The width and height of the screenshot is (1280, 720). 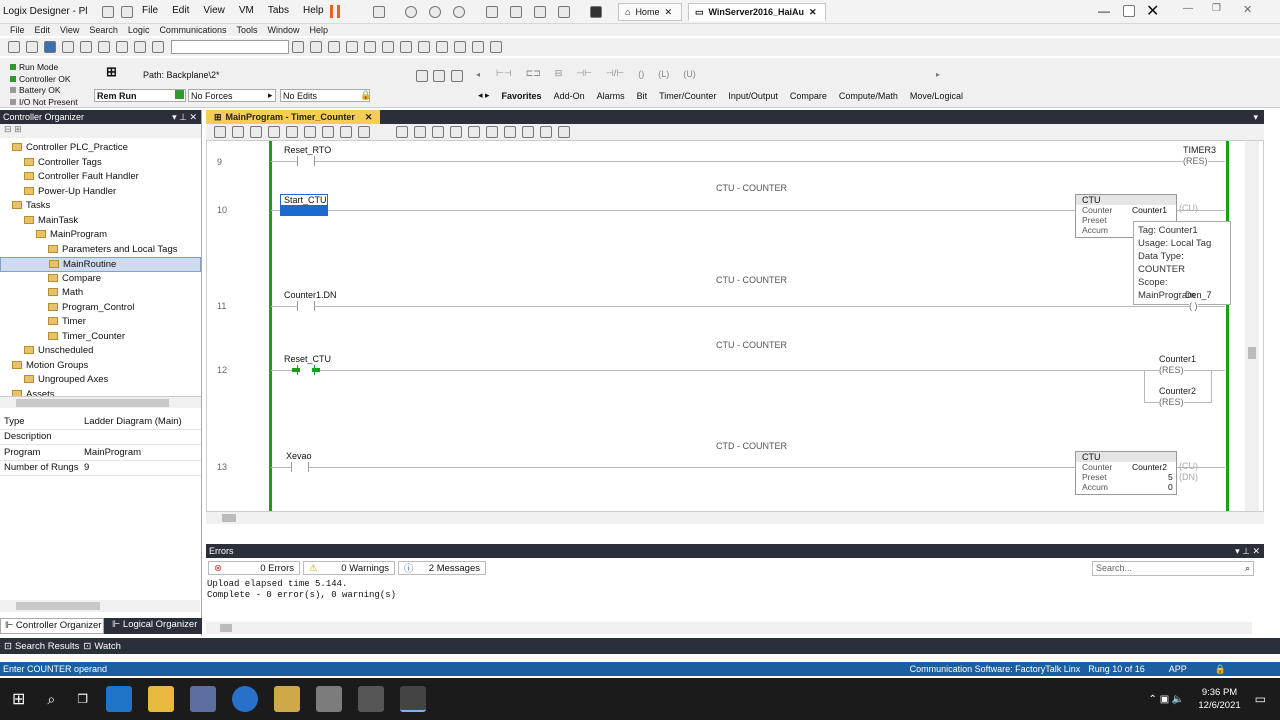 What do you see at coordinates (406, 47) in the screenshot?
I see `upload-icon` at bounding box center [406, 47].